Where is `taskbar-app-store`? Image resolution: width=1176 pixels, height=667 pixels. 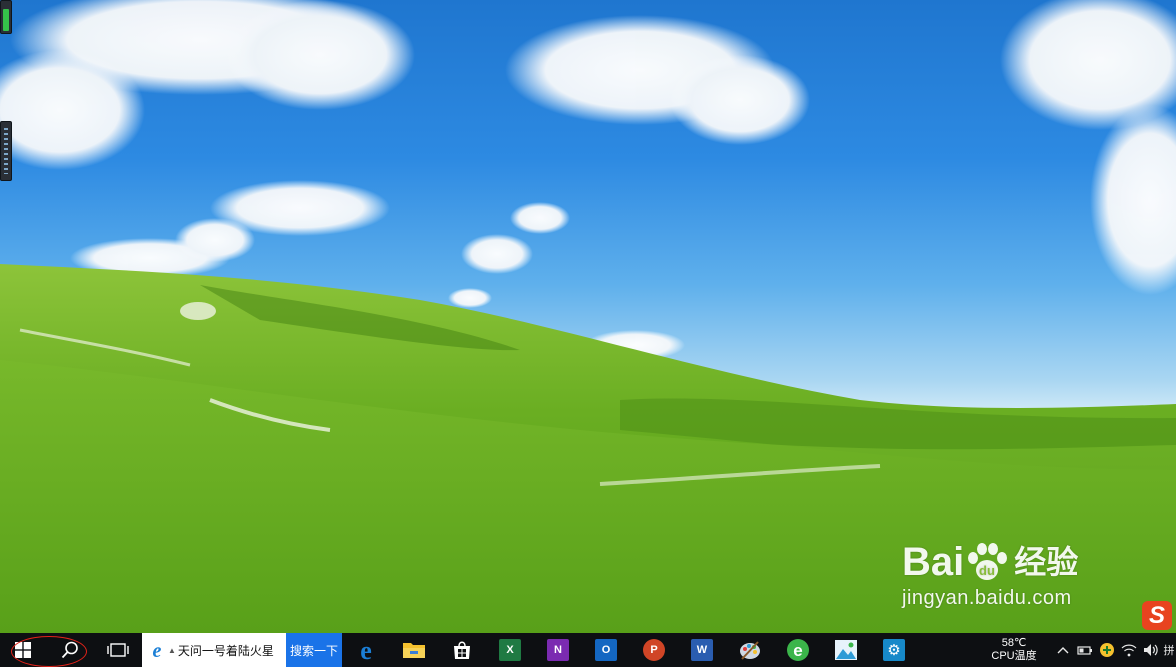 taskbar-app-store is located at coordinates (462, 650).